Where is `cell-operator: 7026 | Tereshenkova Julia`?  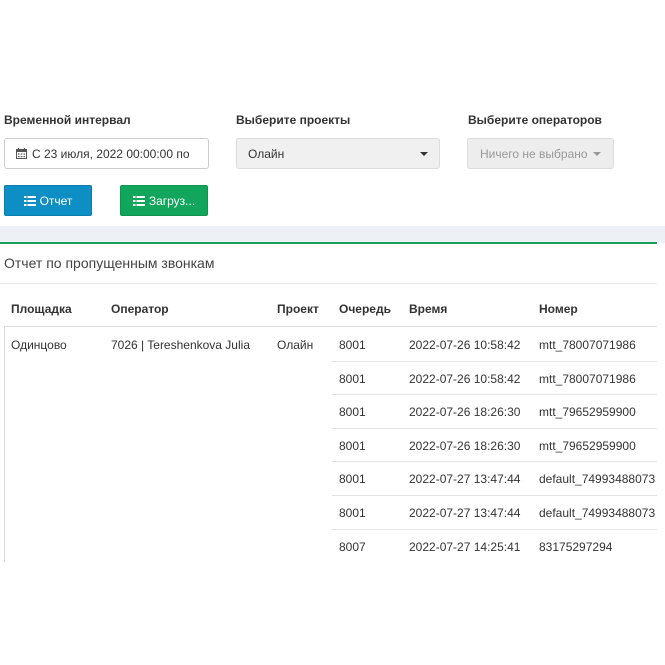
cell-operator: 7026 | Tereshenkova Julia is located at coordinates (180, 345).